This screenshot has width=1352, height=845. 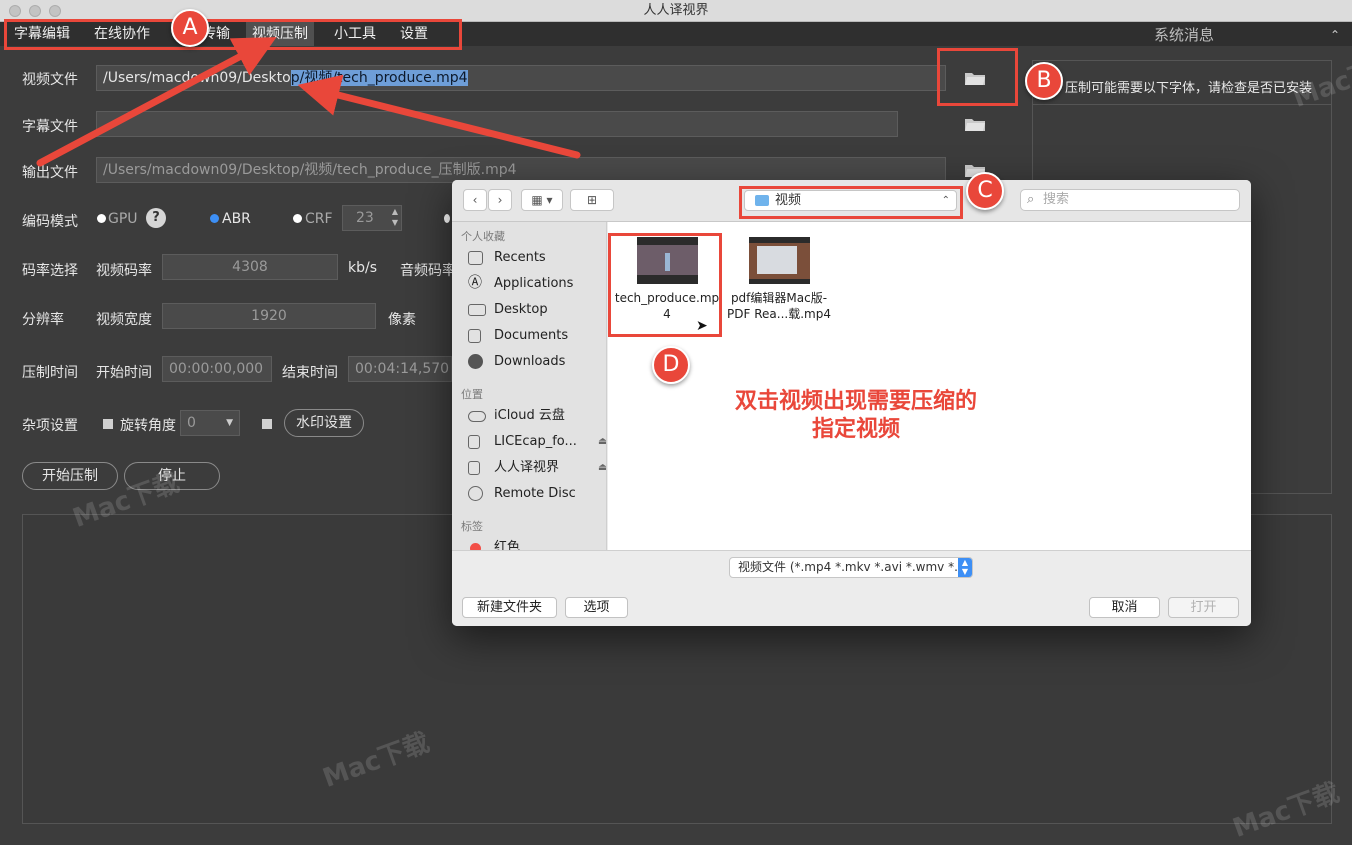 I want to click on annotation-badge-a: A, so click(x=190, y=28).